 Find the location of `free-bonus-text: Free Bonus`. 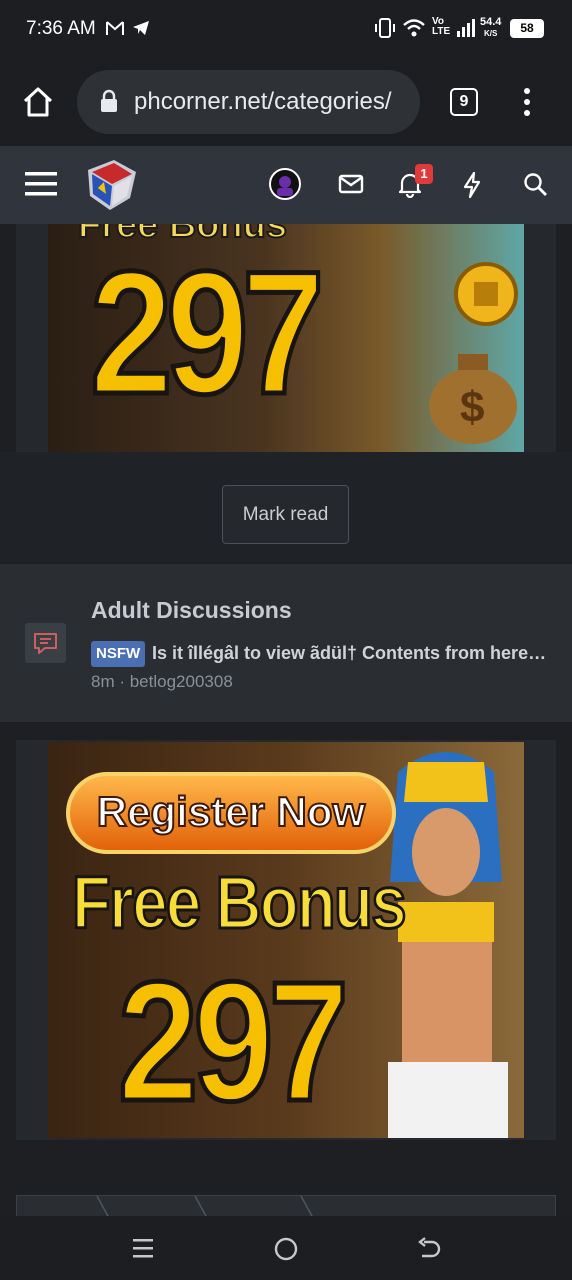

free-bonus-text: Free Bonus is located at coordinates (239, 903).